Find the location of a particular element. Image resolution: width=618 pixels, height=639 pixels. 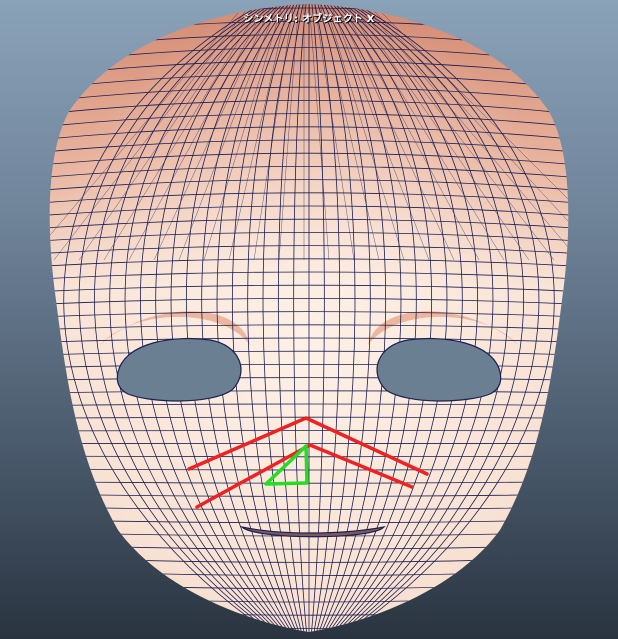

symmetry-status-label: シンメトリ: オブジェクト X is located at coordinates (309, 19).